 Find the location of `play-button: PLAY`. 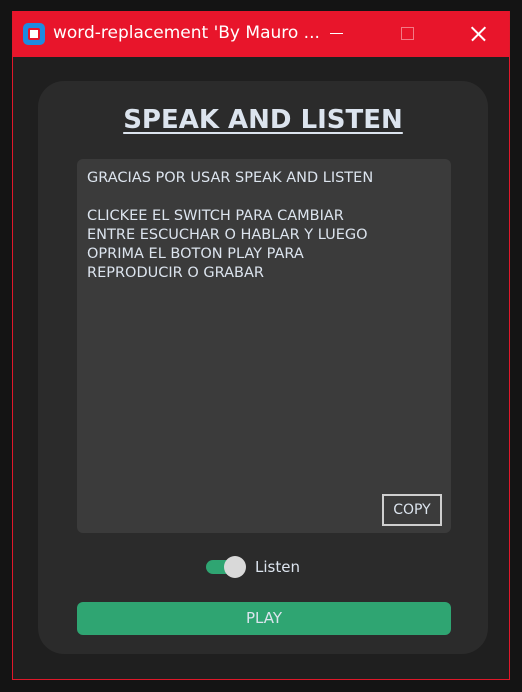

play-button: PLAY is located at coordinates (264, 618).